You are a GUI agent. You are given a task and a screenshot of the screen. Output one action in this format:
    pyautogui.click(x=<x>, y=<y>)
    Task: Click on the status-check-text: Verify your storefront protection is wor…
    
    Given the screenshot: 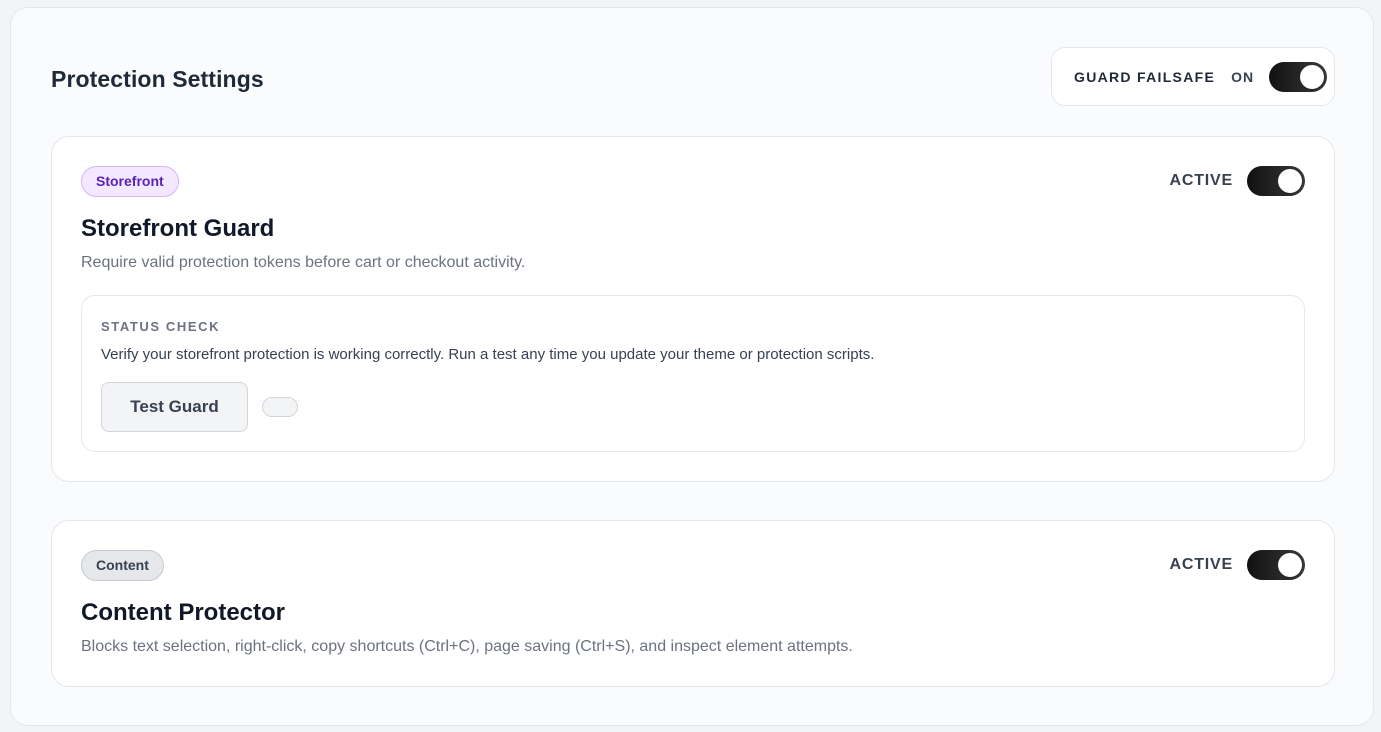 What is the action you would take?
    pyautogui.click(x=488, y=354)
    